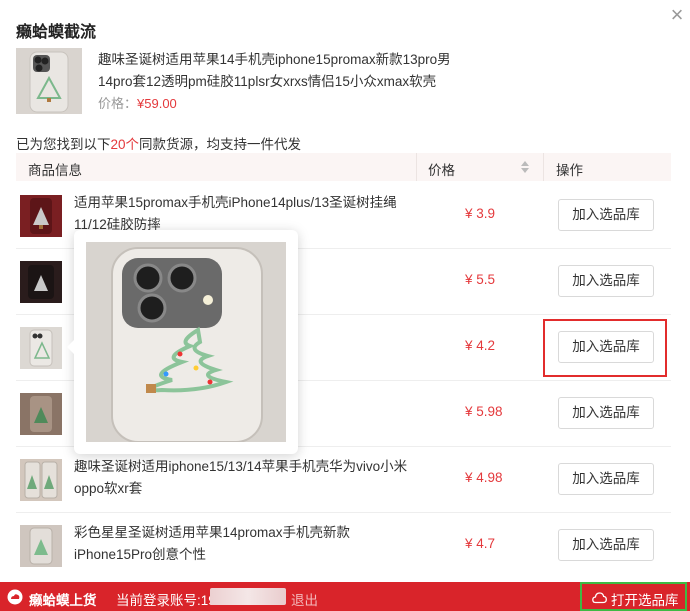 The height and width of the screenshot is (611, 690). I want to click on source-product-price: 价格：¥59.00, so click(137, 102).